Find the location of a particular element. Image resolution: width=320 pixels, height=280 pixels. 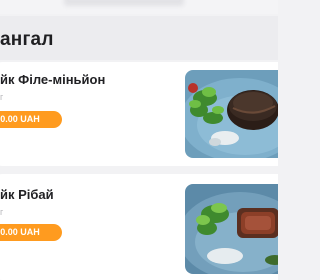

top-title-blurred is located at coordinates (124, 3).